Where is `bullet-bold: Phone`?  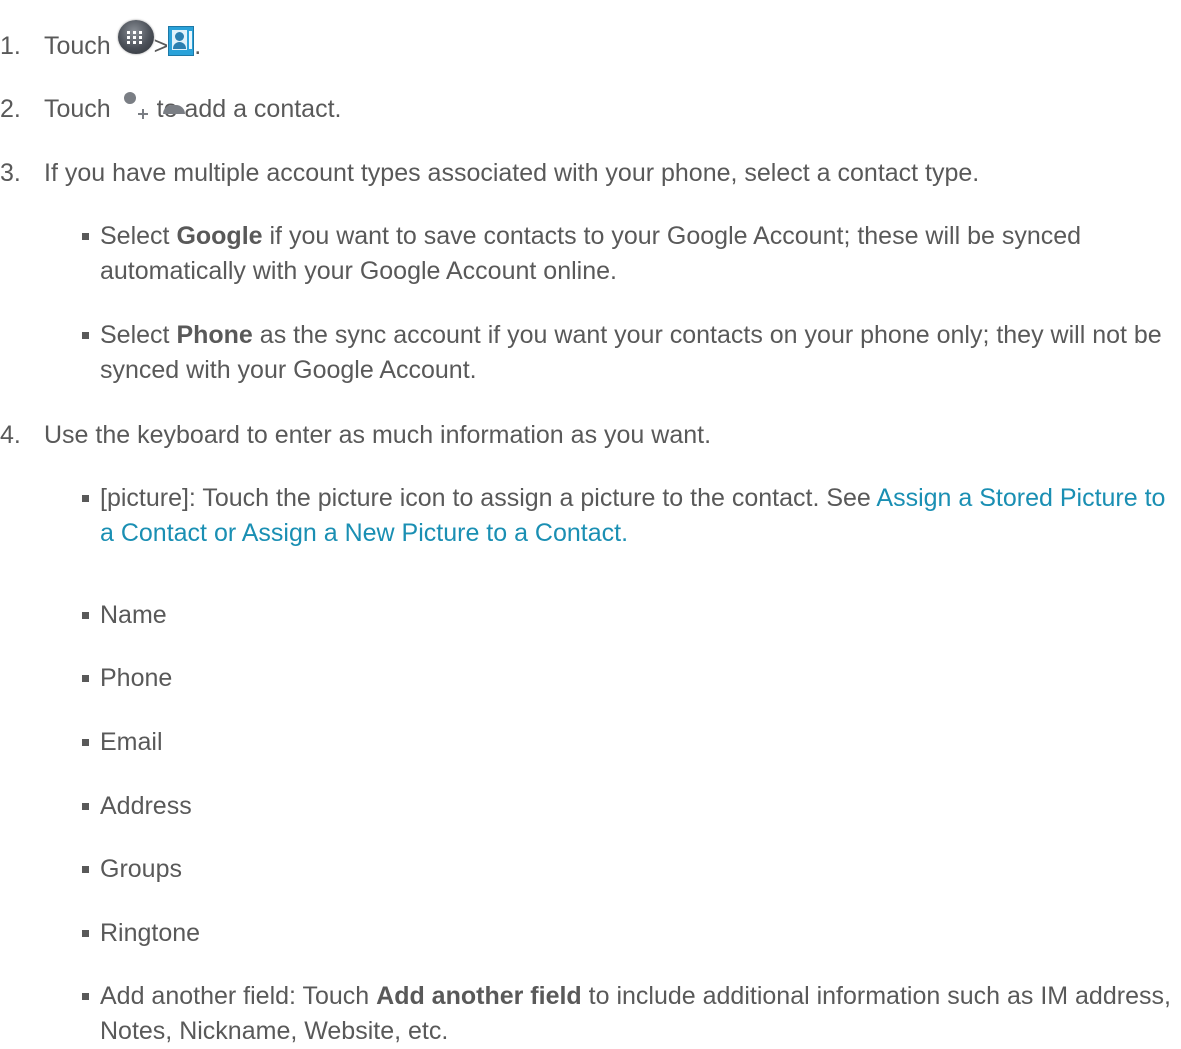 bullet-bold: Phone is located at coordinates (214, 335).